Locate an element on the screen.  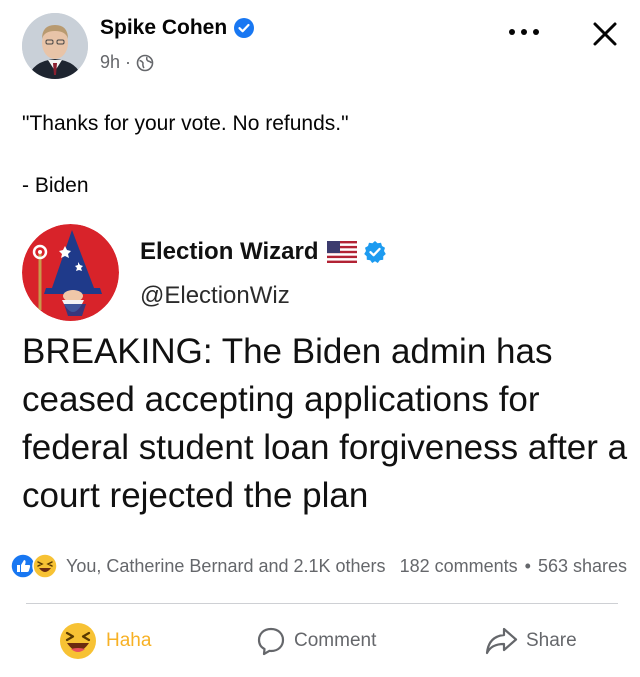
globe-icon is located at coordinates (145, 62).